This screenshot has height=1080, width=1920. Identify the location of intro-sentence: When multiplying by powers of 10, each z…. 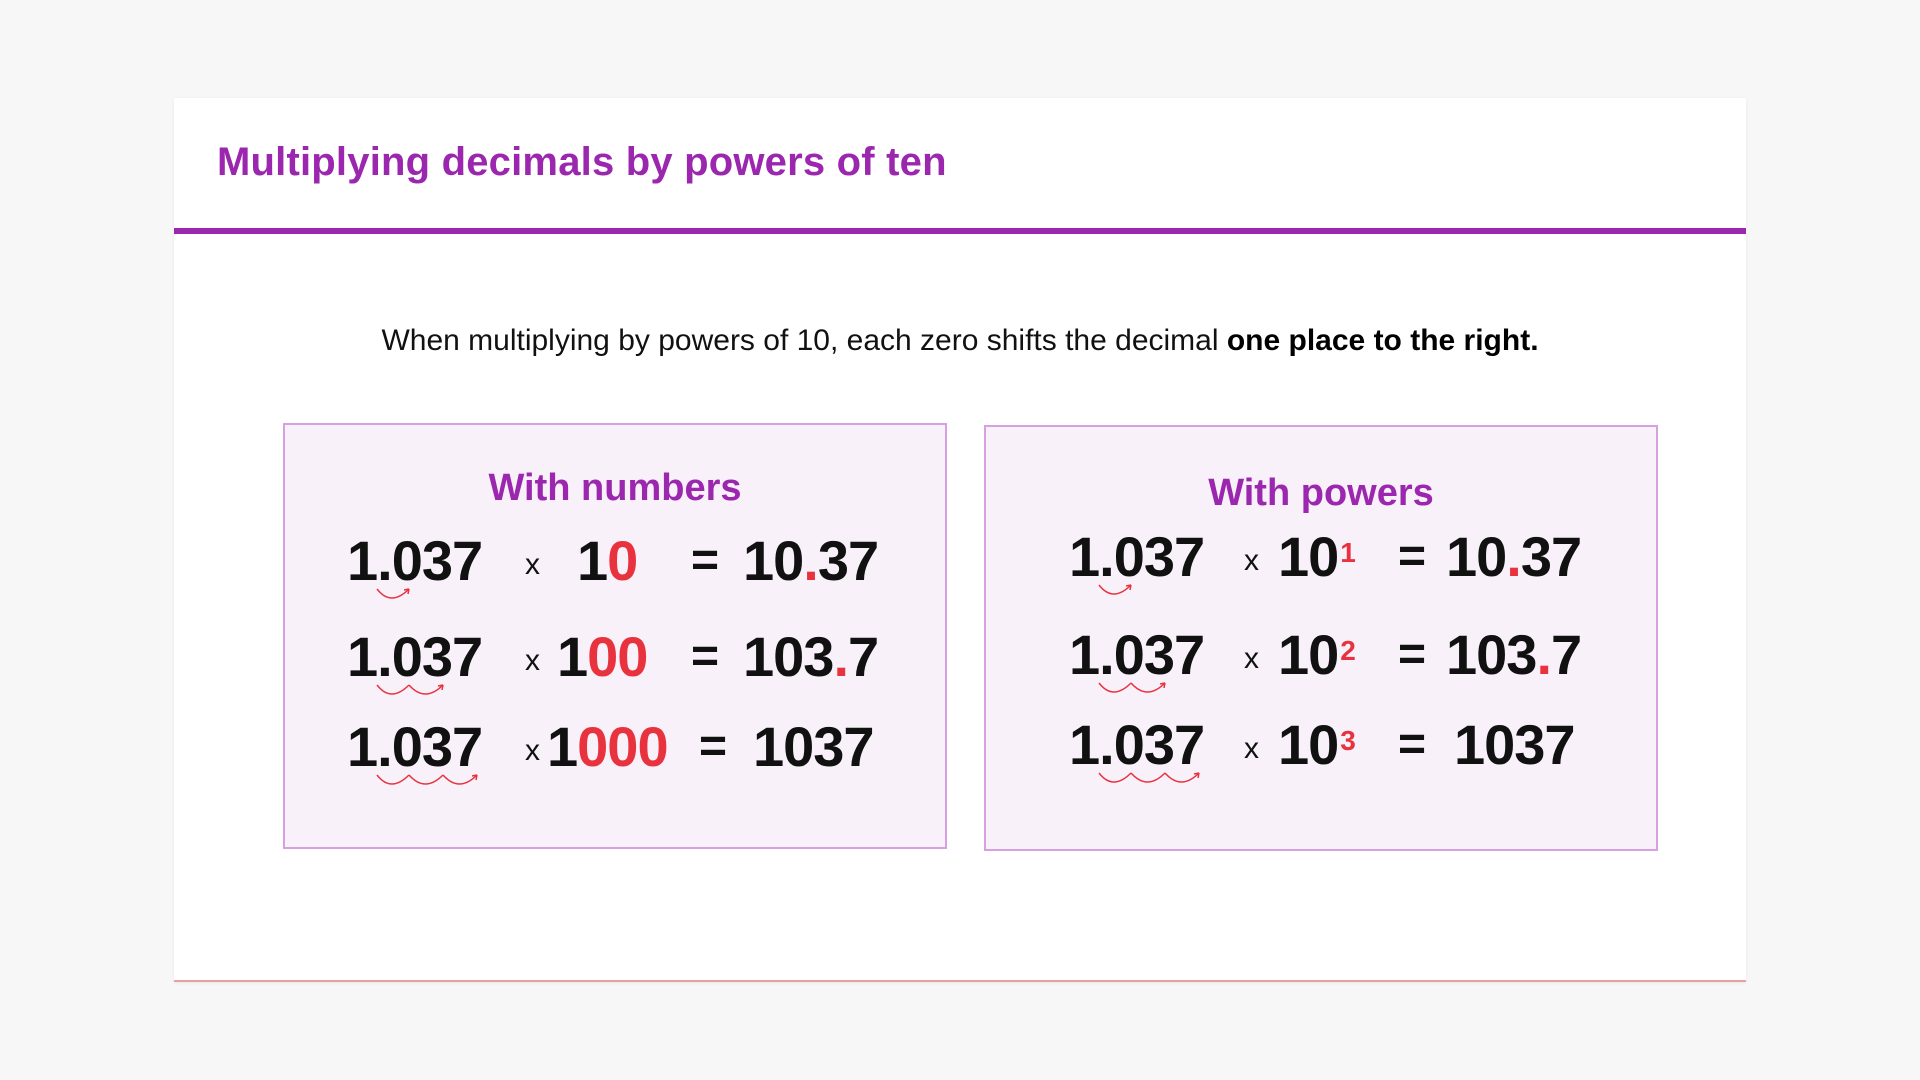
(960, 341).